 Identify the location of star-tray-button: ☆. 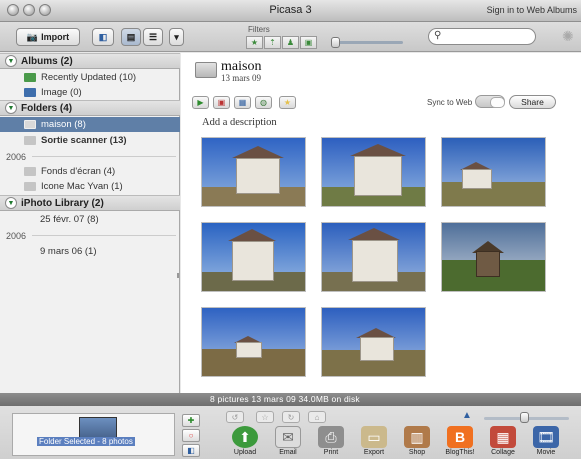
(265, 417).